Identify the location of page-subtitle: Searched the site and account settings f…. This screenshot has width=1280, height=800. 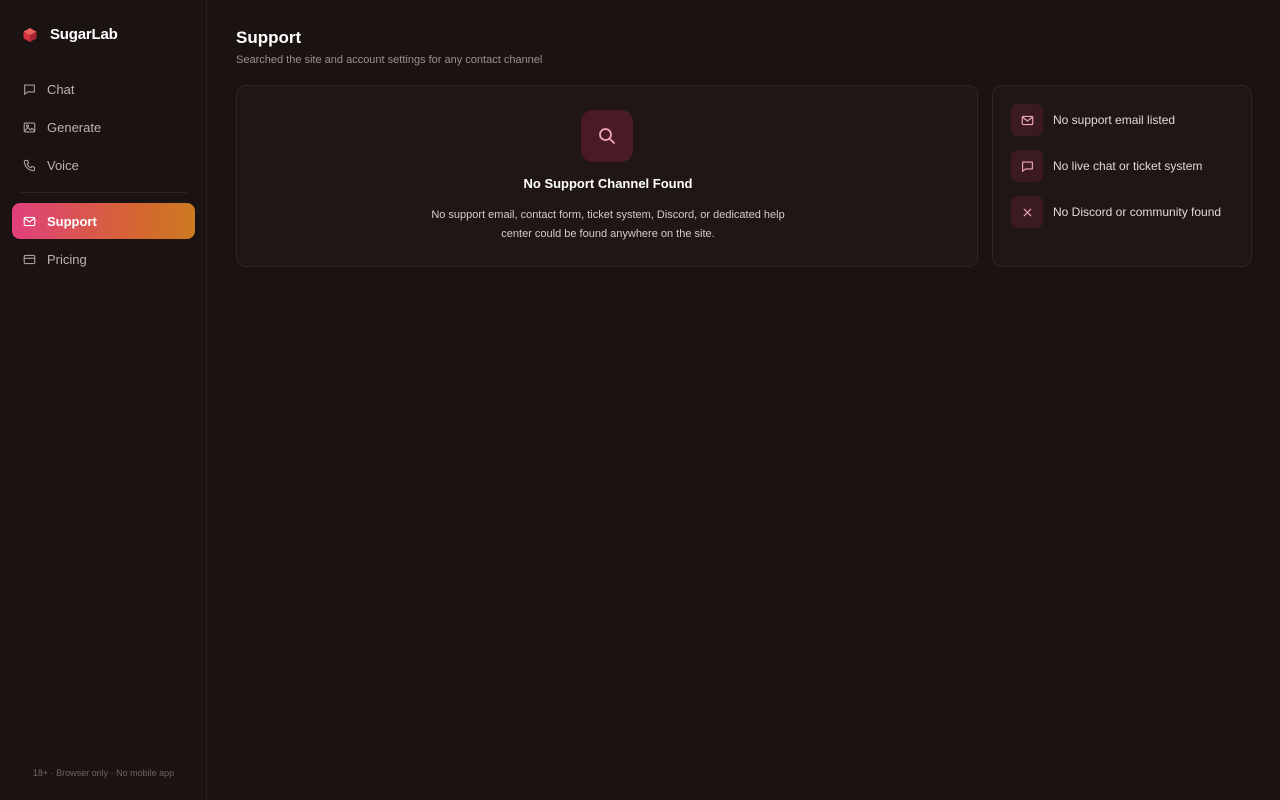
(389, 60).